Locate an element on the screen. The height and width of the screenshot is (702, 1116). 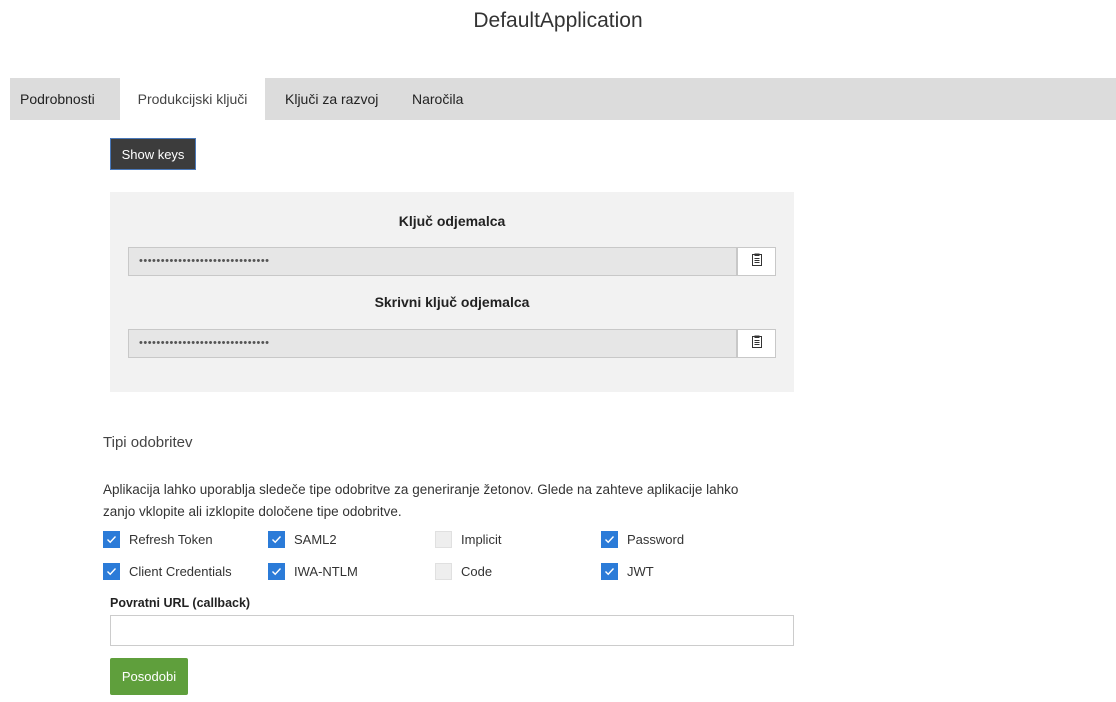
copy-consumer-secret-button is located at coordinates (756, 343).